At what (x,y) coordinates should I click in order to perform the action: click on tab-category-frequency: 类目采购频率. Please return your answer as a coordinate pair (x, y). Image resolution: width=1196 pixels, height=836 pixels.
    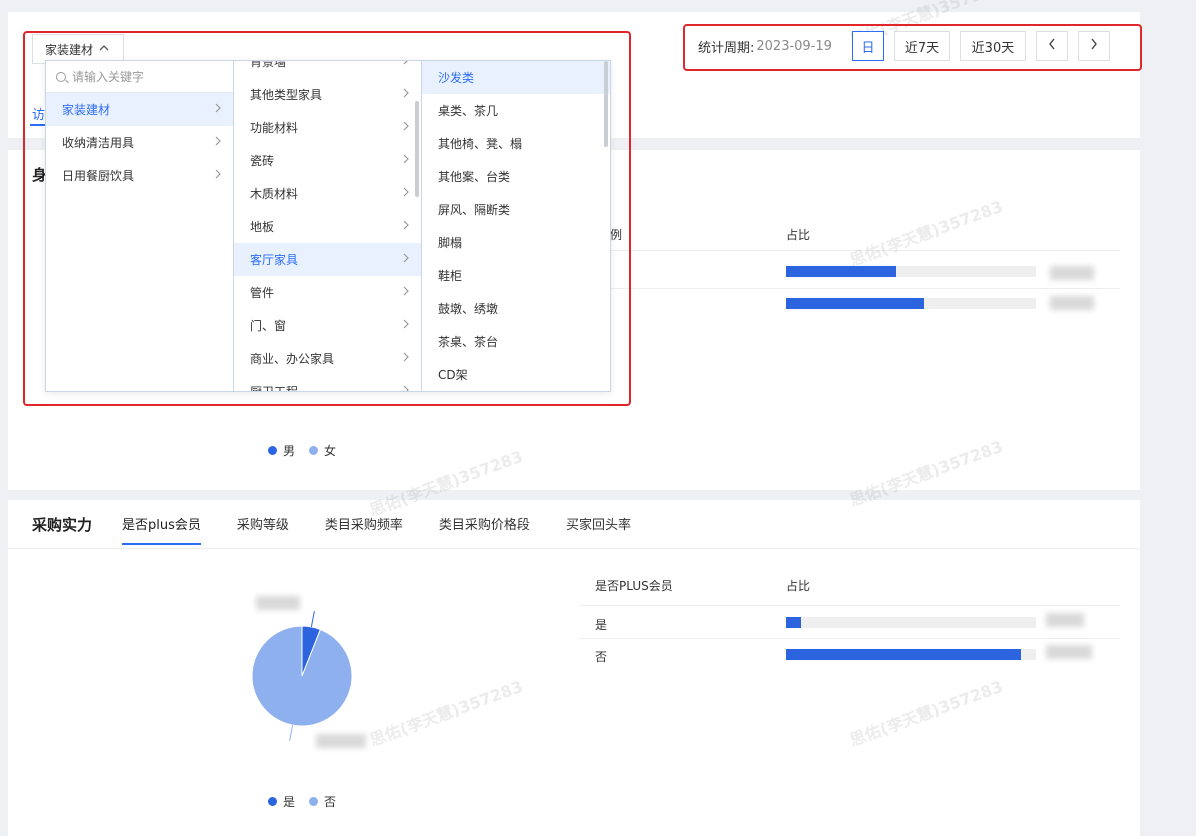
    Looking at the image, I should click on (364, 529).